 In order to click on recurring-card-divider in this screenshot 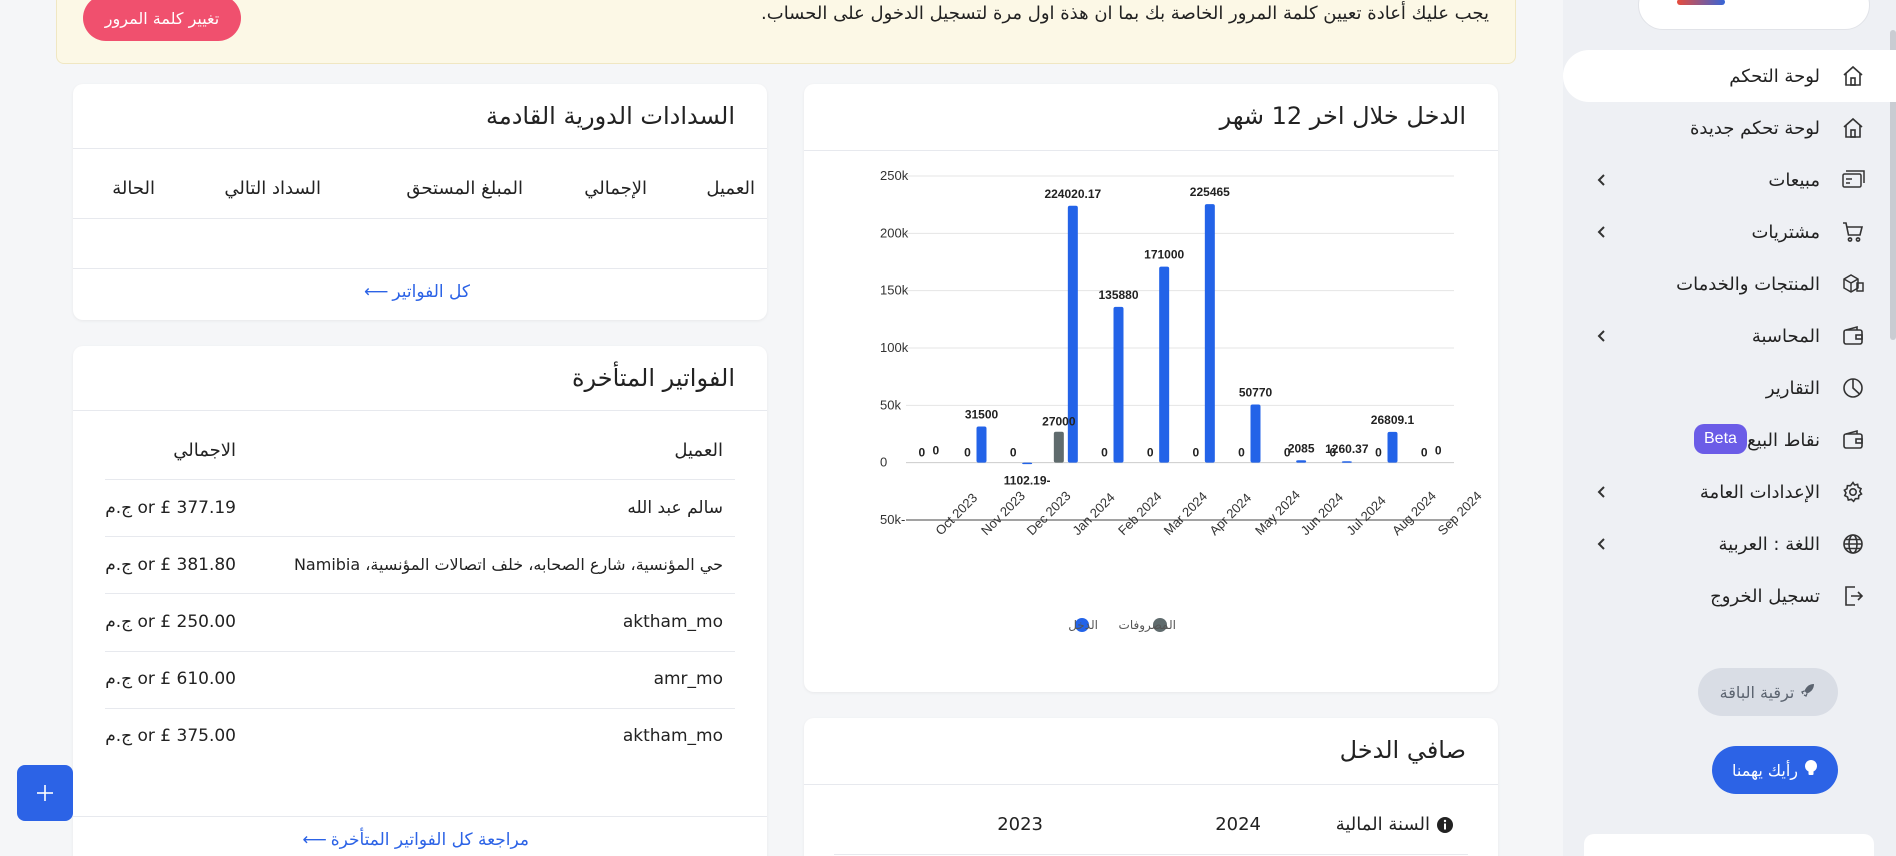, I will do `click(420, 148)`.